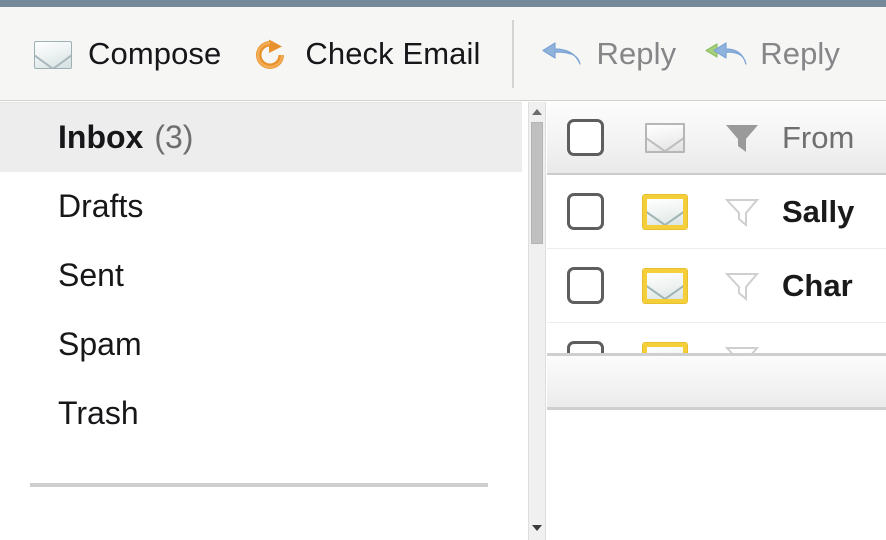 This screenshot has height=540, width=886. What do you see at coordinates (716, 475) in the screenshot?
I see `message-reading-pane` at bounding box center [716, 475].